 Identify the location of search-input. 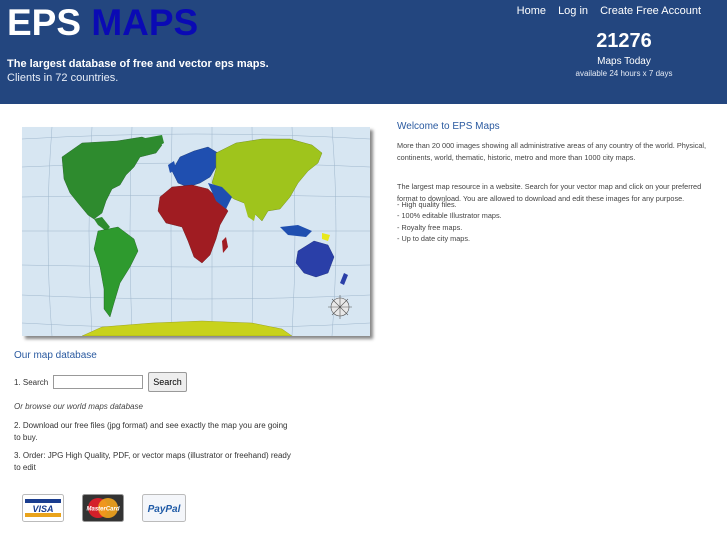
(98, 382).